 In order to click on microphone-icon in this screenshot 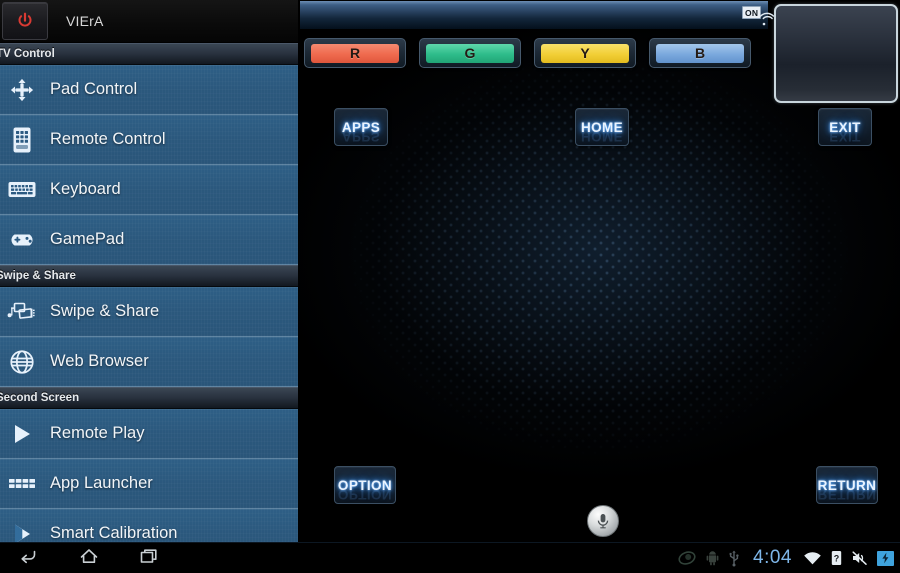, I will do `click(603, 521)`.